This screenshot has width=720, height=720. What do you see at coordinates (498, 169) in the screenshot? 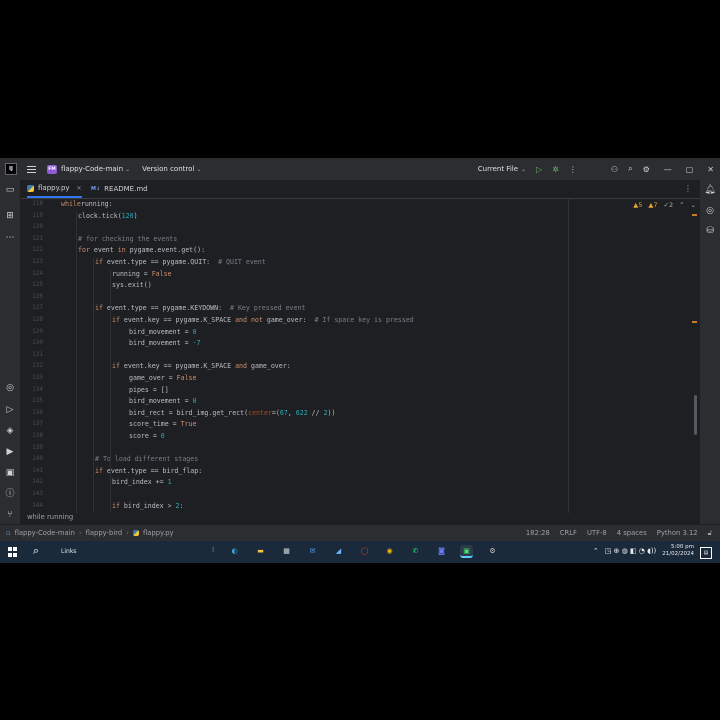
I see `run-config-selector: Current File` at bounding box center [498, 169].